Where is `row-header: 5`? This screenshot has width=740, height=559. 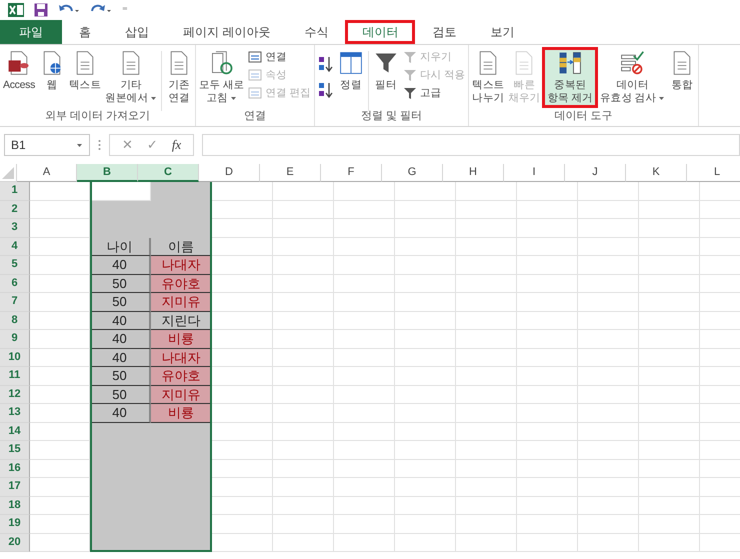
row-header: 5 is located at coordinates (15, 265).